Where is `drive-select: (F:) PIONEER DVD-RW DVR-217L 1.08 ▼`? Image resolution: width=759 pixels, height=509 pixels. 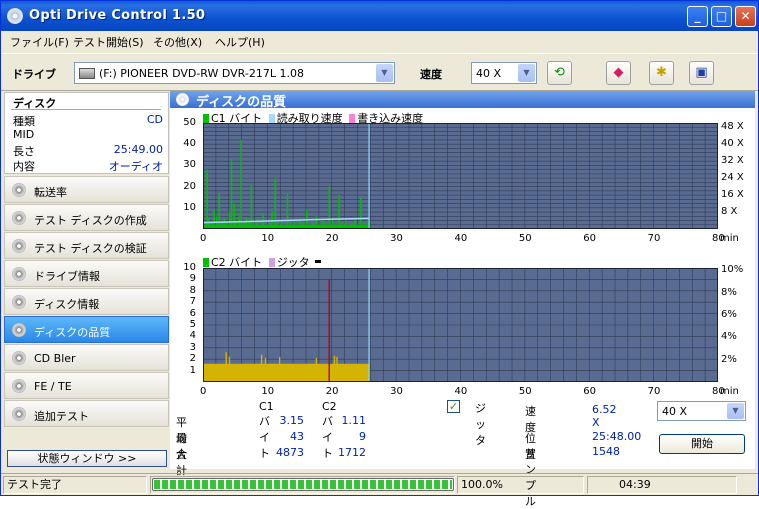 drive-select: (F:) PIONEER DVD-RW DVR-217L 1.08 ▼ is located at coordinates (234, 73).